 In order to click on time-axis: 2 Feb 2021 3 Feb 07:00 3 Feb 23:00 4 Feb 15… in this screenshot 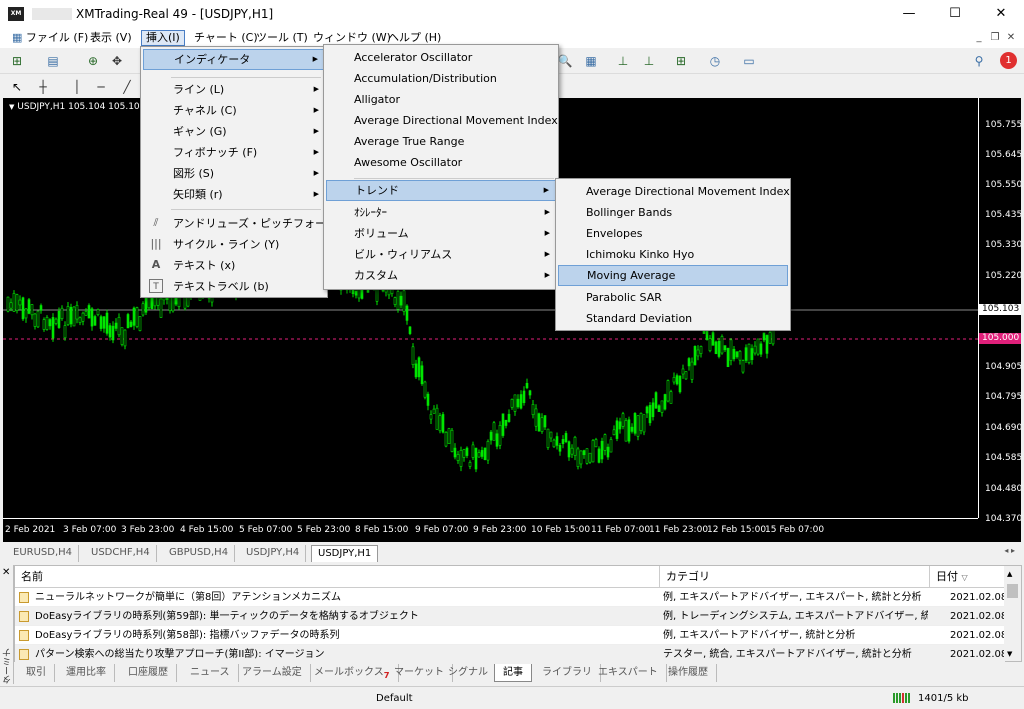, I will do `click(490, 530)`.